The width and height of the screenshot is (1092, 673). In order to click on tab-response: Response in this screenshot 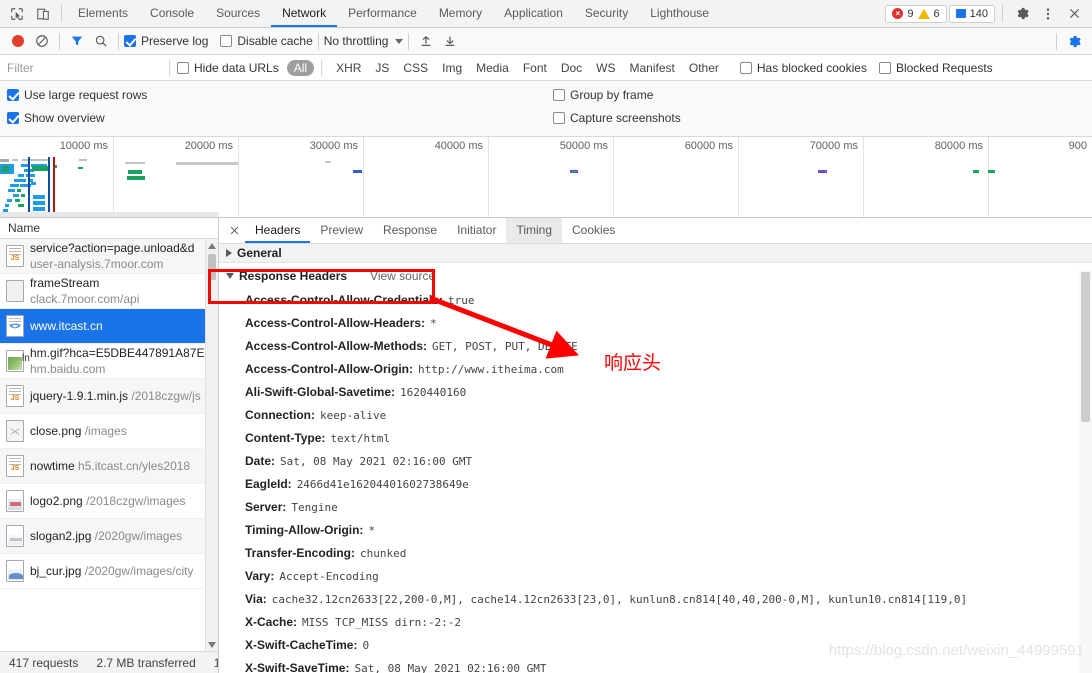, I will do `click(410, 230)`.